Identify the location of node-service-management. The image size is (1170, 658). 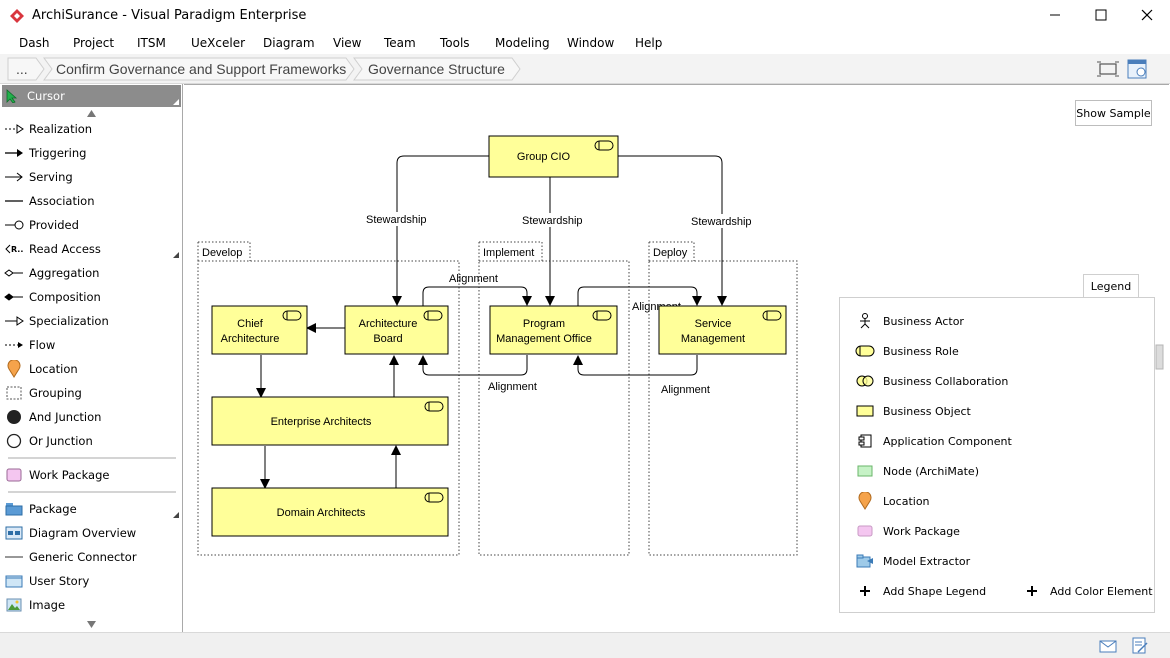
(722, 330).